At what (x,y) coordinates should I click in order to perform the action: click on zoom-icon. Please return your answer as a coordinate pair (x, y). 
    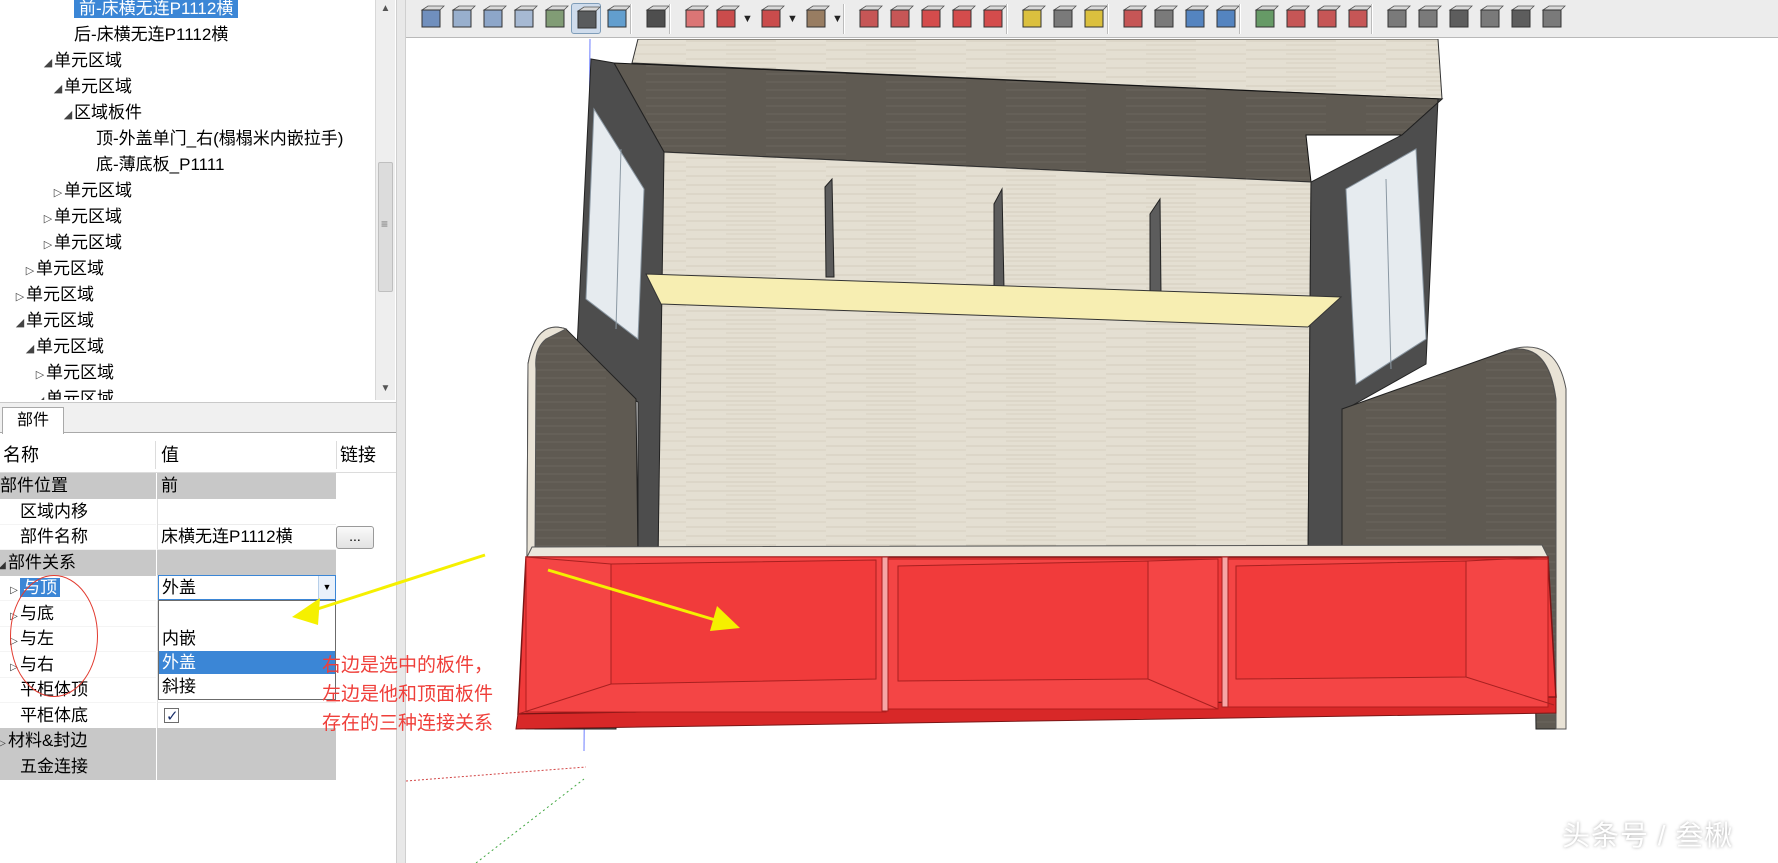
    Looking at the image, I should click on (1195, 18).